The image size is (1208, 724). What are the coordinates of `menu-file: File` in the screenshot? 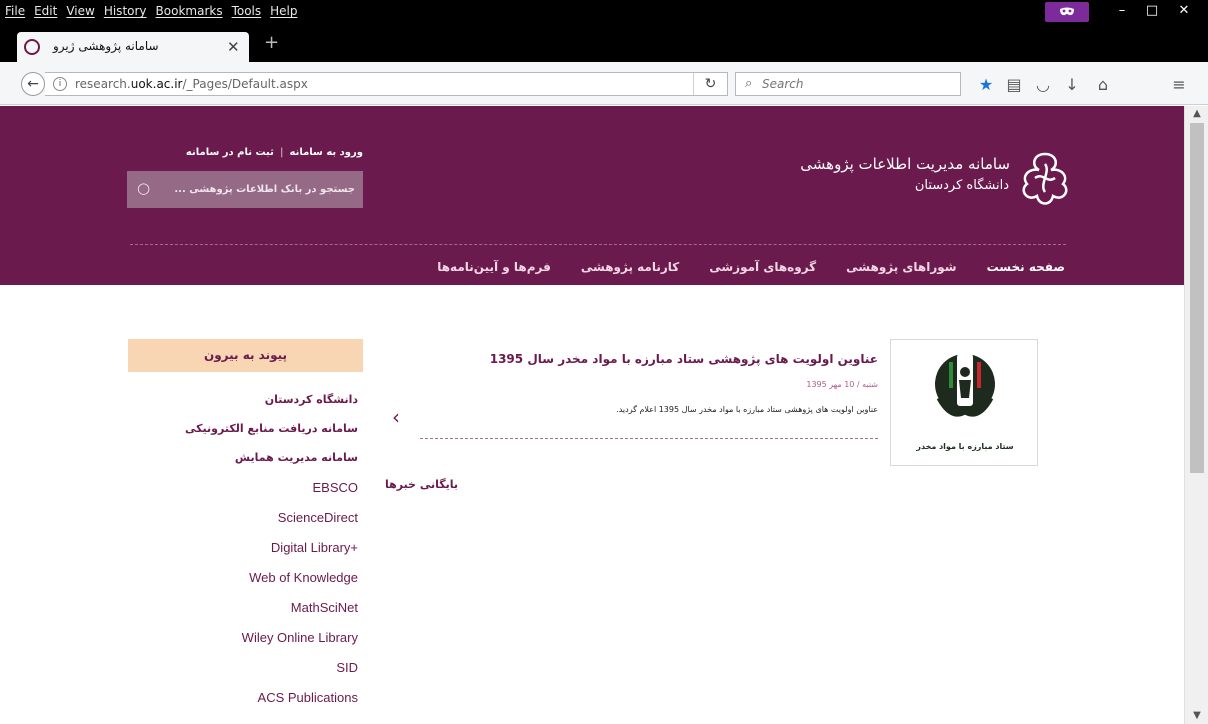 It's located at (15, 11).